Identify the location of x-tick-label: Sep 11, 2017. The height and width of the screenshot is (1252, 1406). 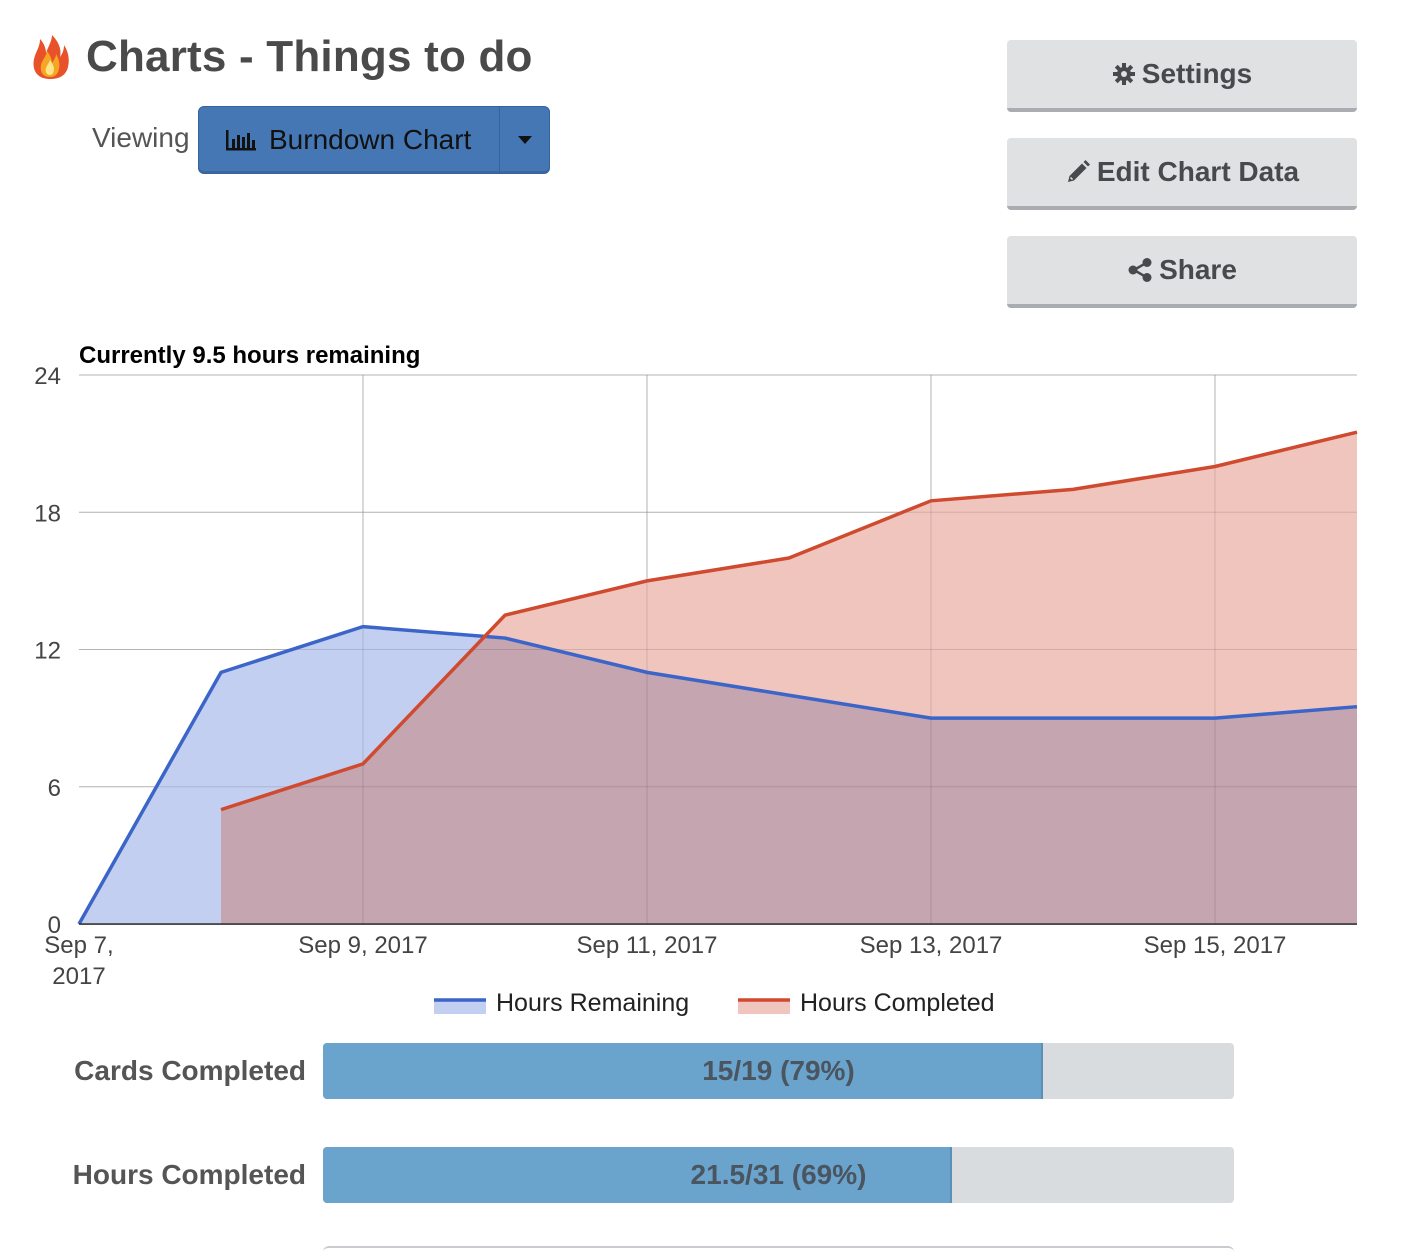
(646, 945).